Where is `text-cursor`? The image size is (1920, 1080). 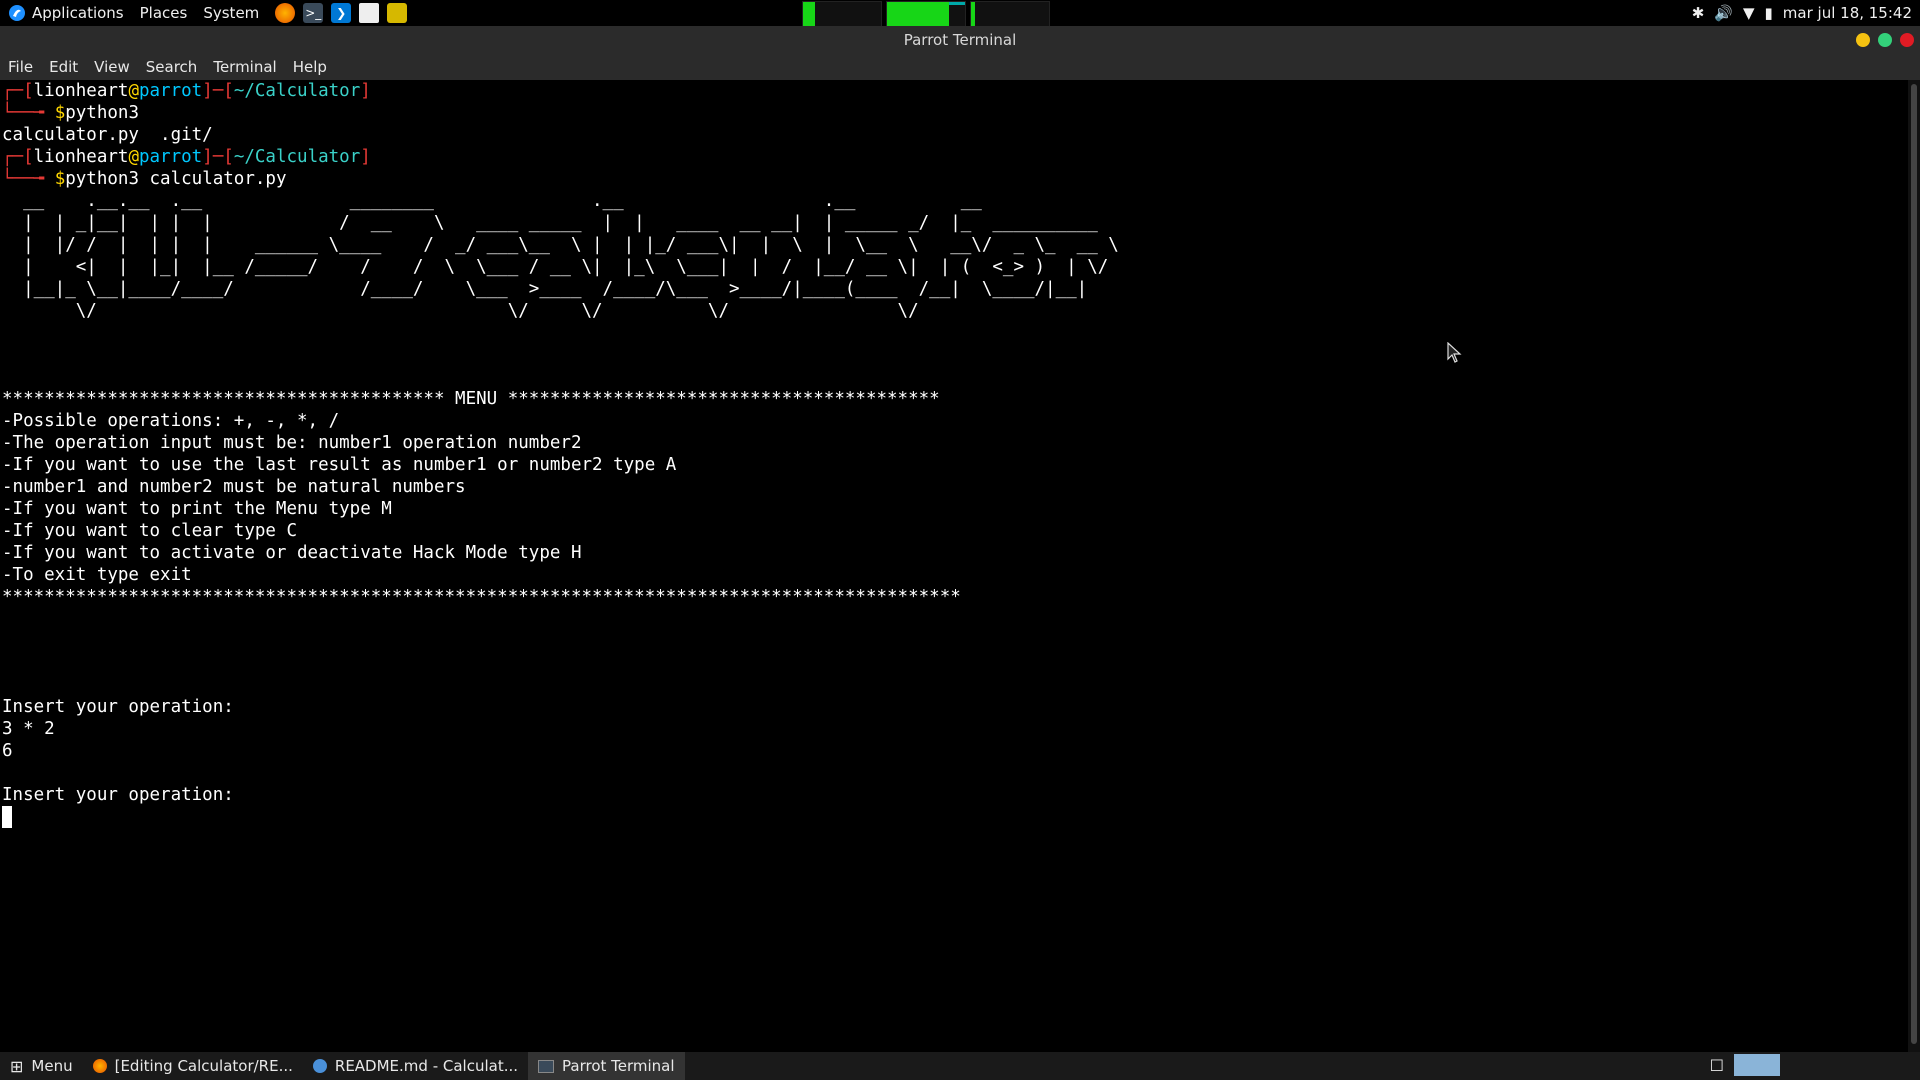
text-cursor is located at coordinates (7, 817).